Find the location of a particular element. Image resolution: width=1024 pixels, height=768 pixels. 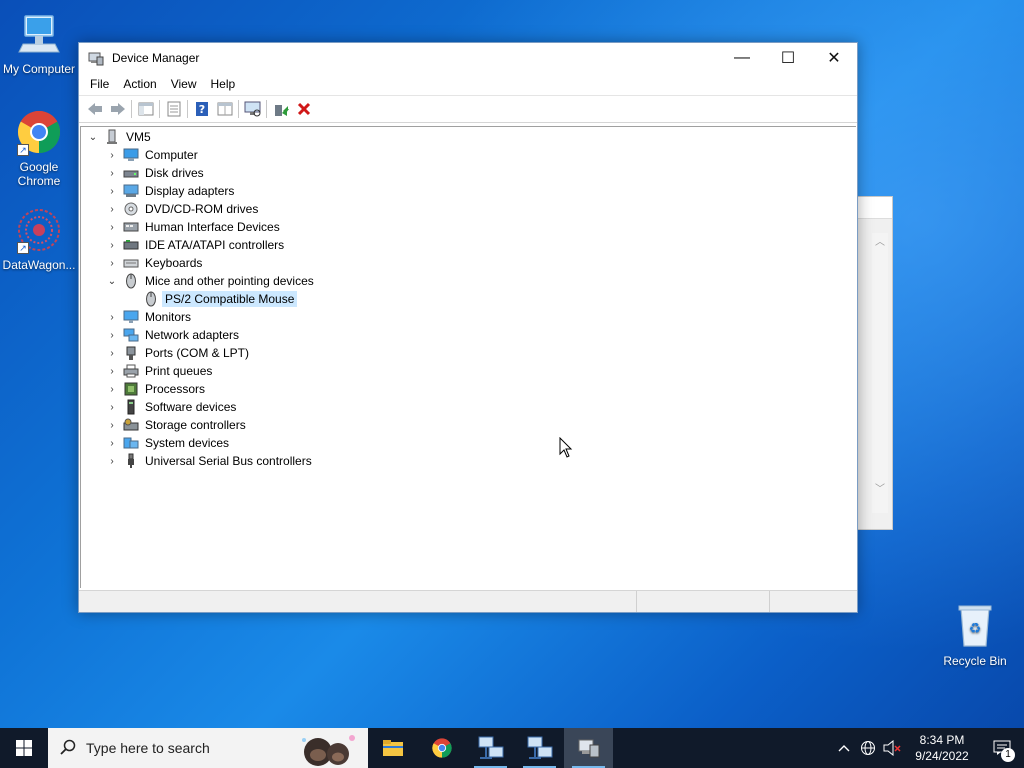

tree-category-software-devices: › Software devices is located at coordinates (170, 407).